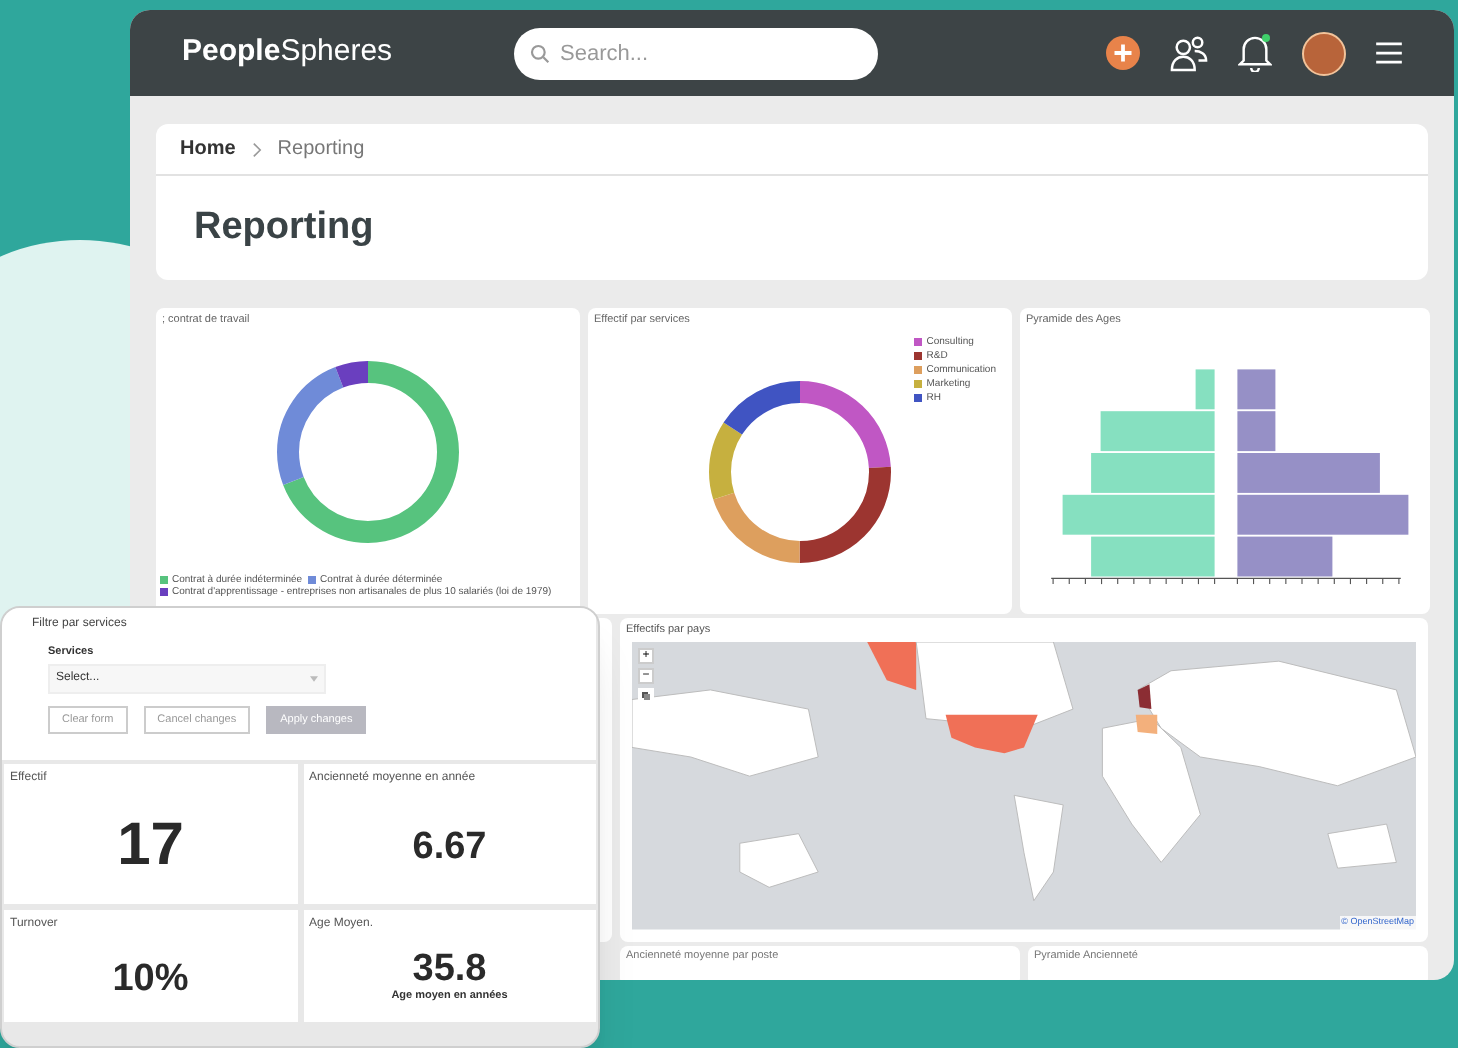 This screenshot has height=1048, width=1458. I want to click on breadcrumb-item: Home, so click(208, 149).